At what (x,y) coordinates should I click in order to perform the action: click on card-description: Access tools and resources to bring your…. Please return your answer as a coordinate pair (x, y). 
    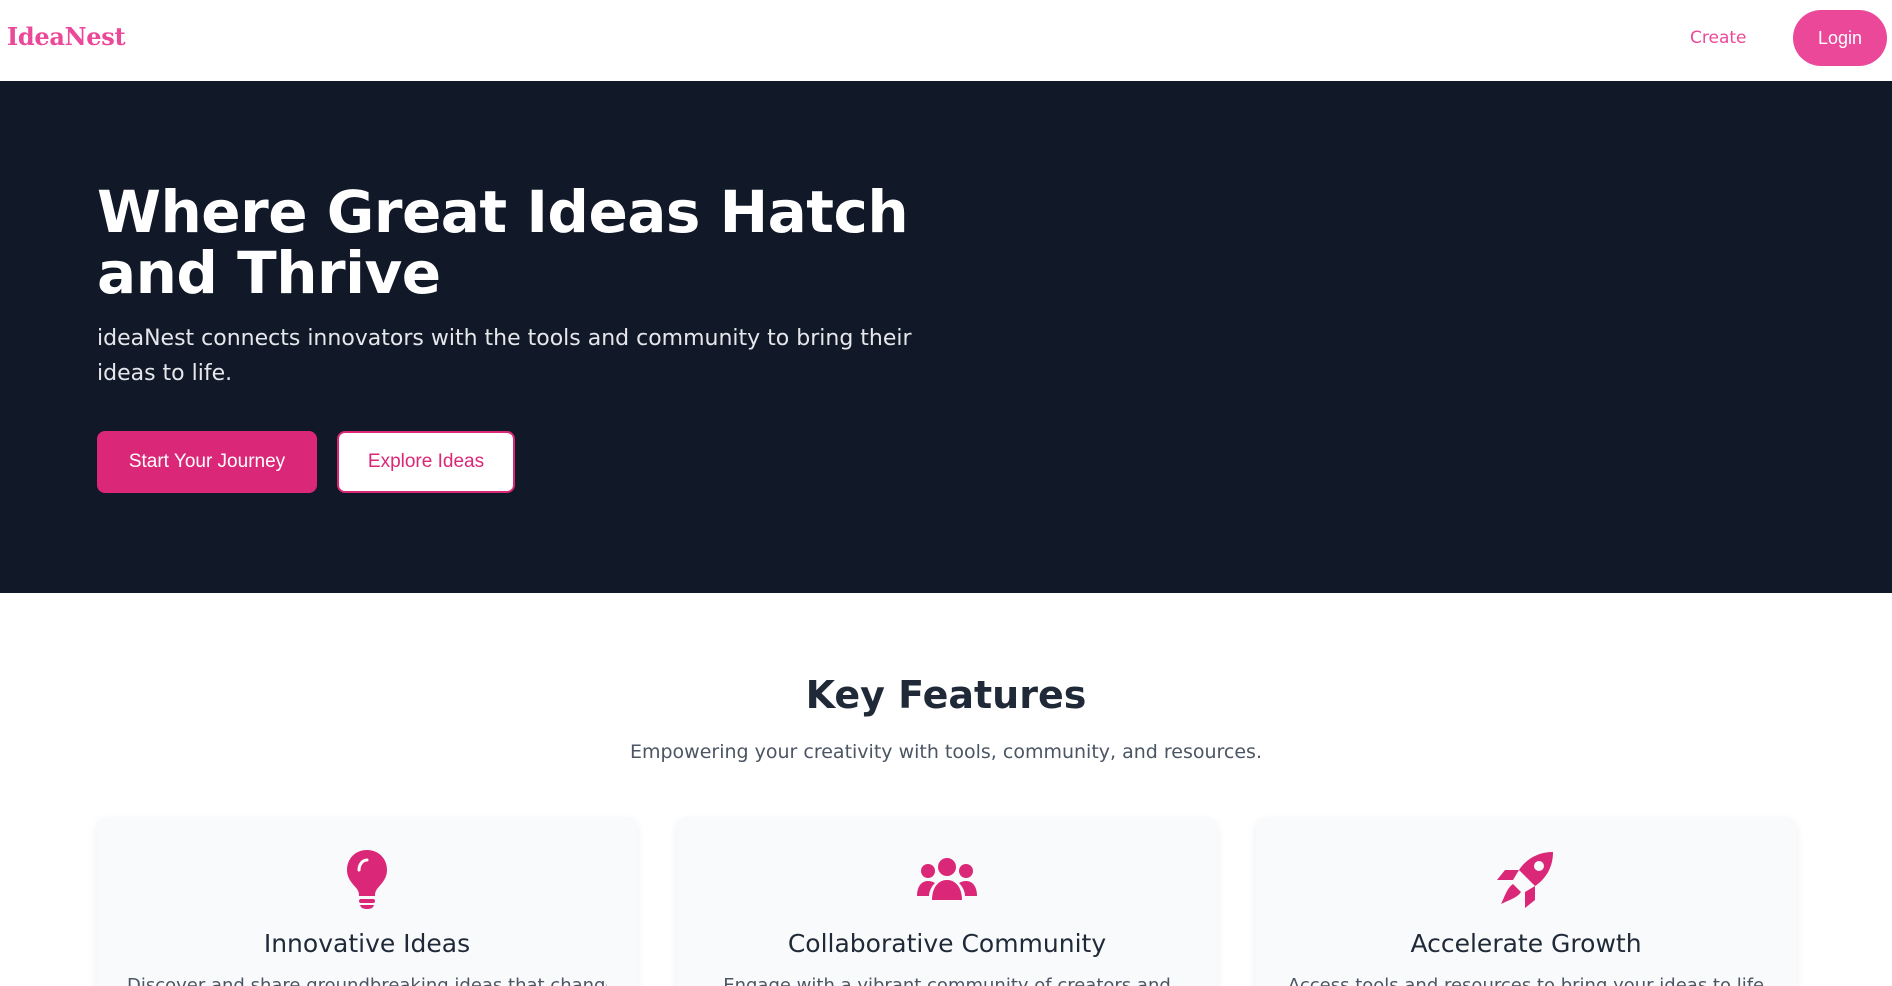
    Looking at the image, I should click on (1526, 980).